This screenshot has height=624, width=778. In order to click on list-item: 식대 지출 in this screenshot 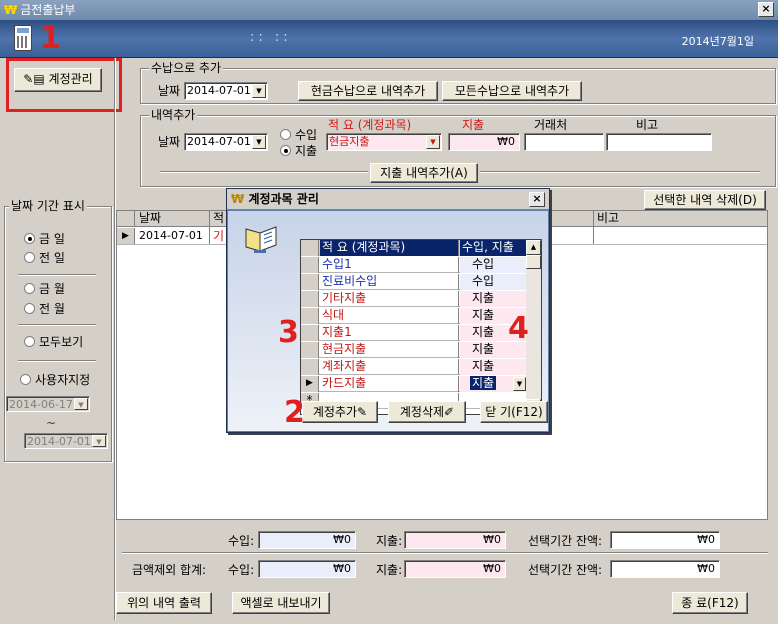, I will do `click(414, 316)`.